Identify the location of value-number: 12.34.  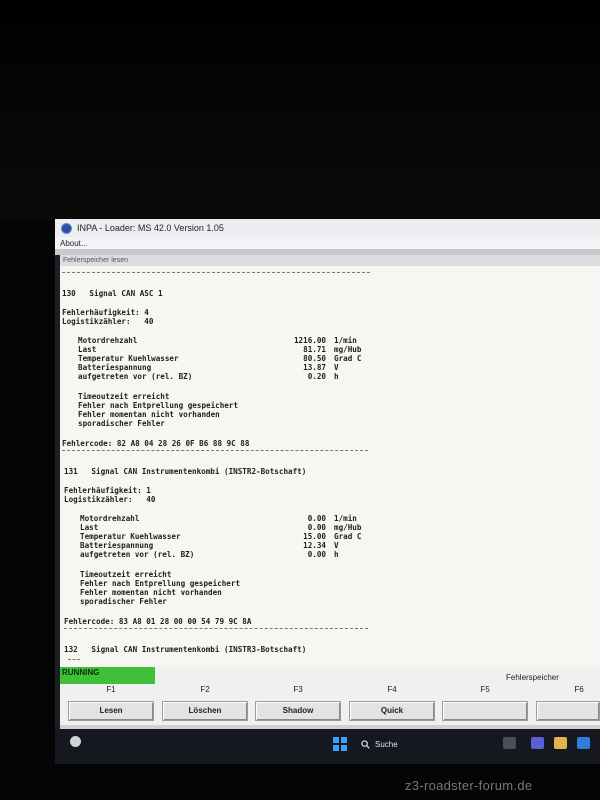
(314, 545).